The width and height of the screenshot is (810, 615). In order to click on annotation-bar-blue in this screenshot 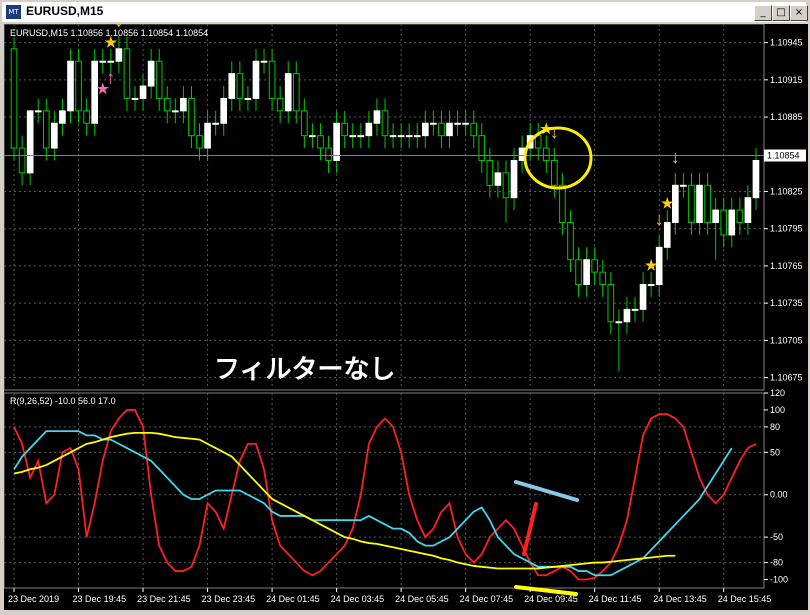, I will do `click(546, 491)`.